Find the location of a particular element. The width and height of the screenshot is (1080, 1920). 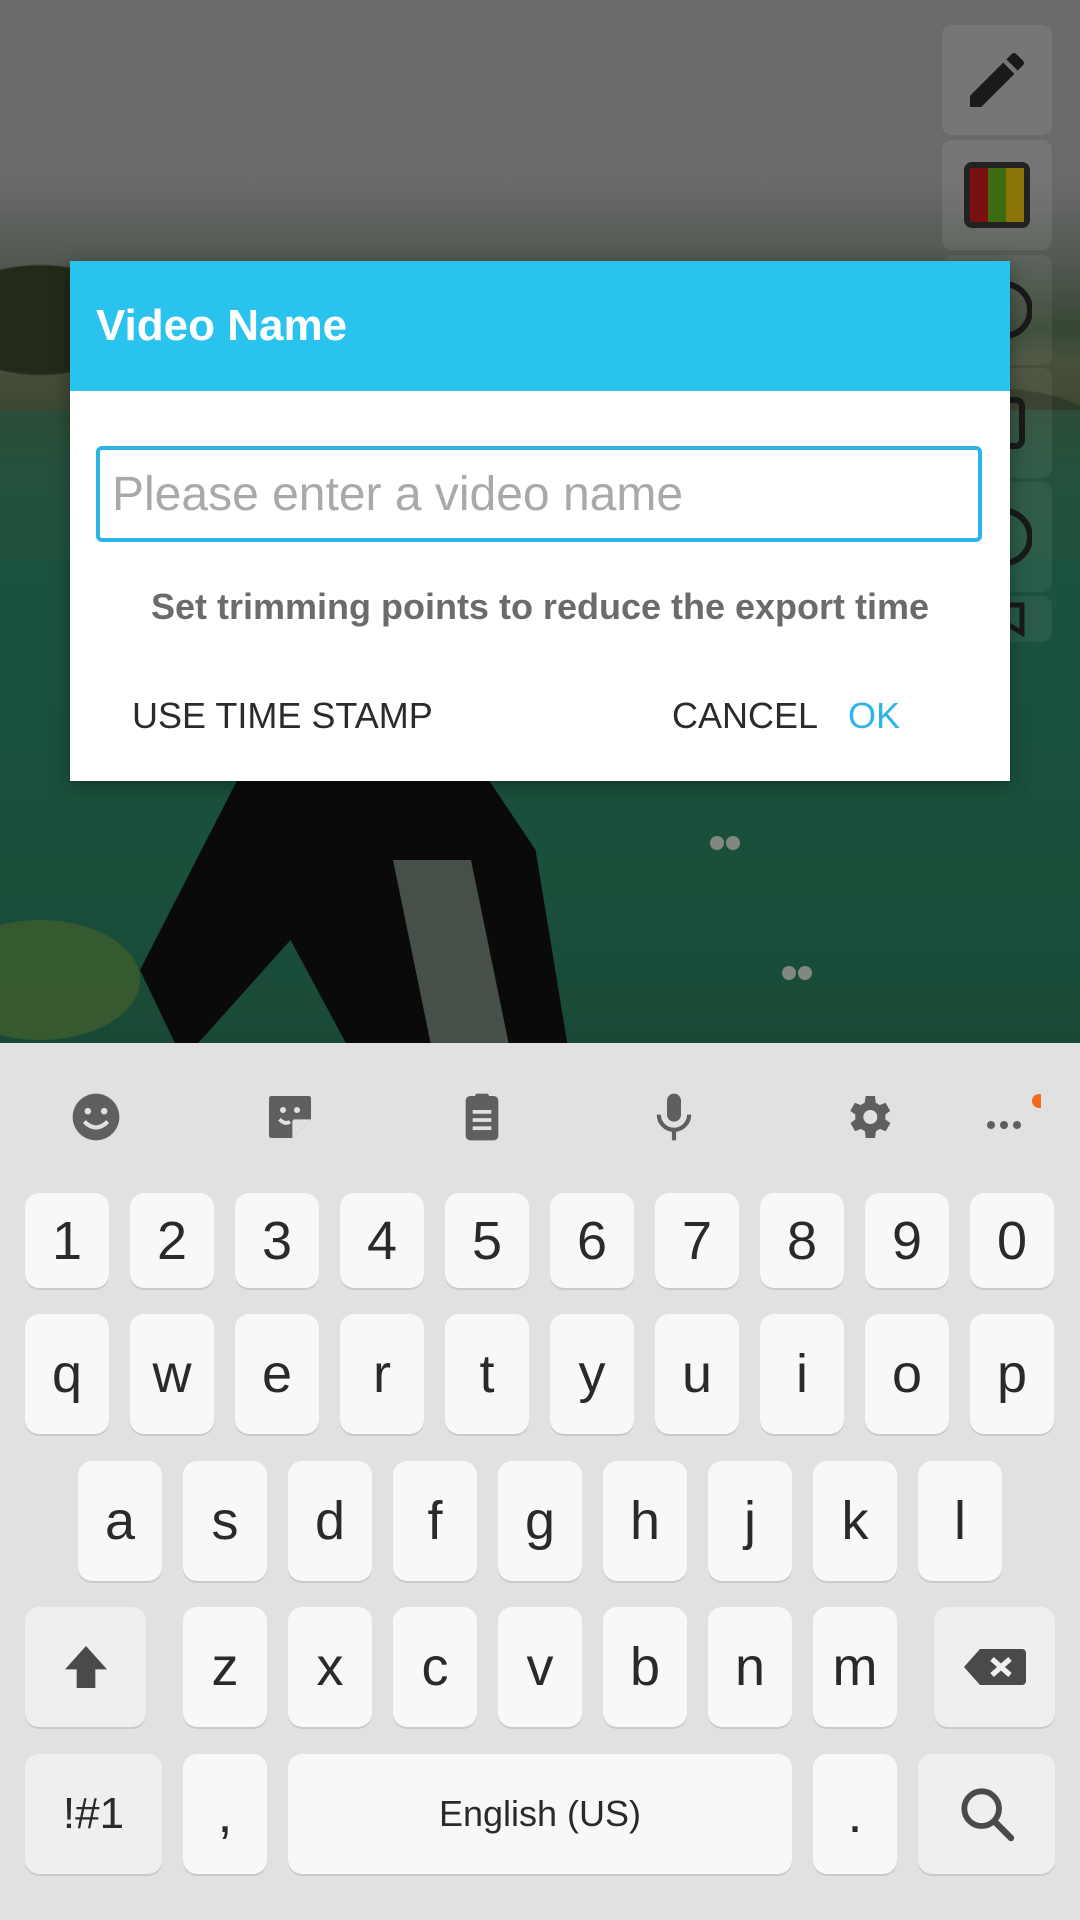

key-r: r is located at coordinates (382, 1374).